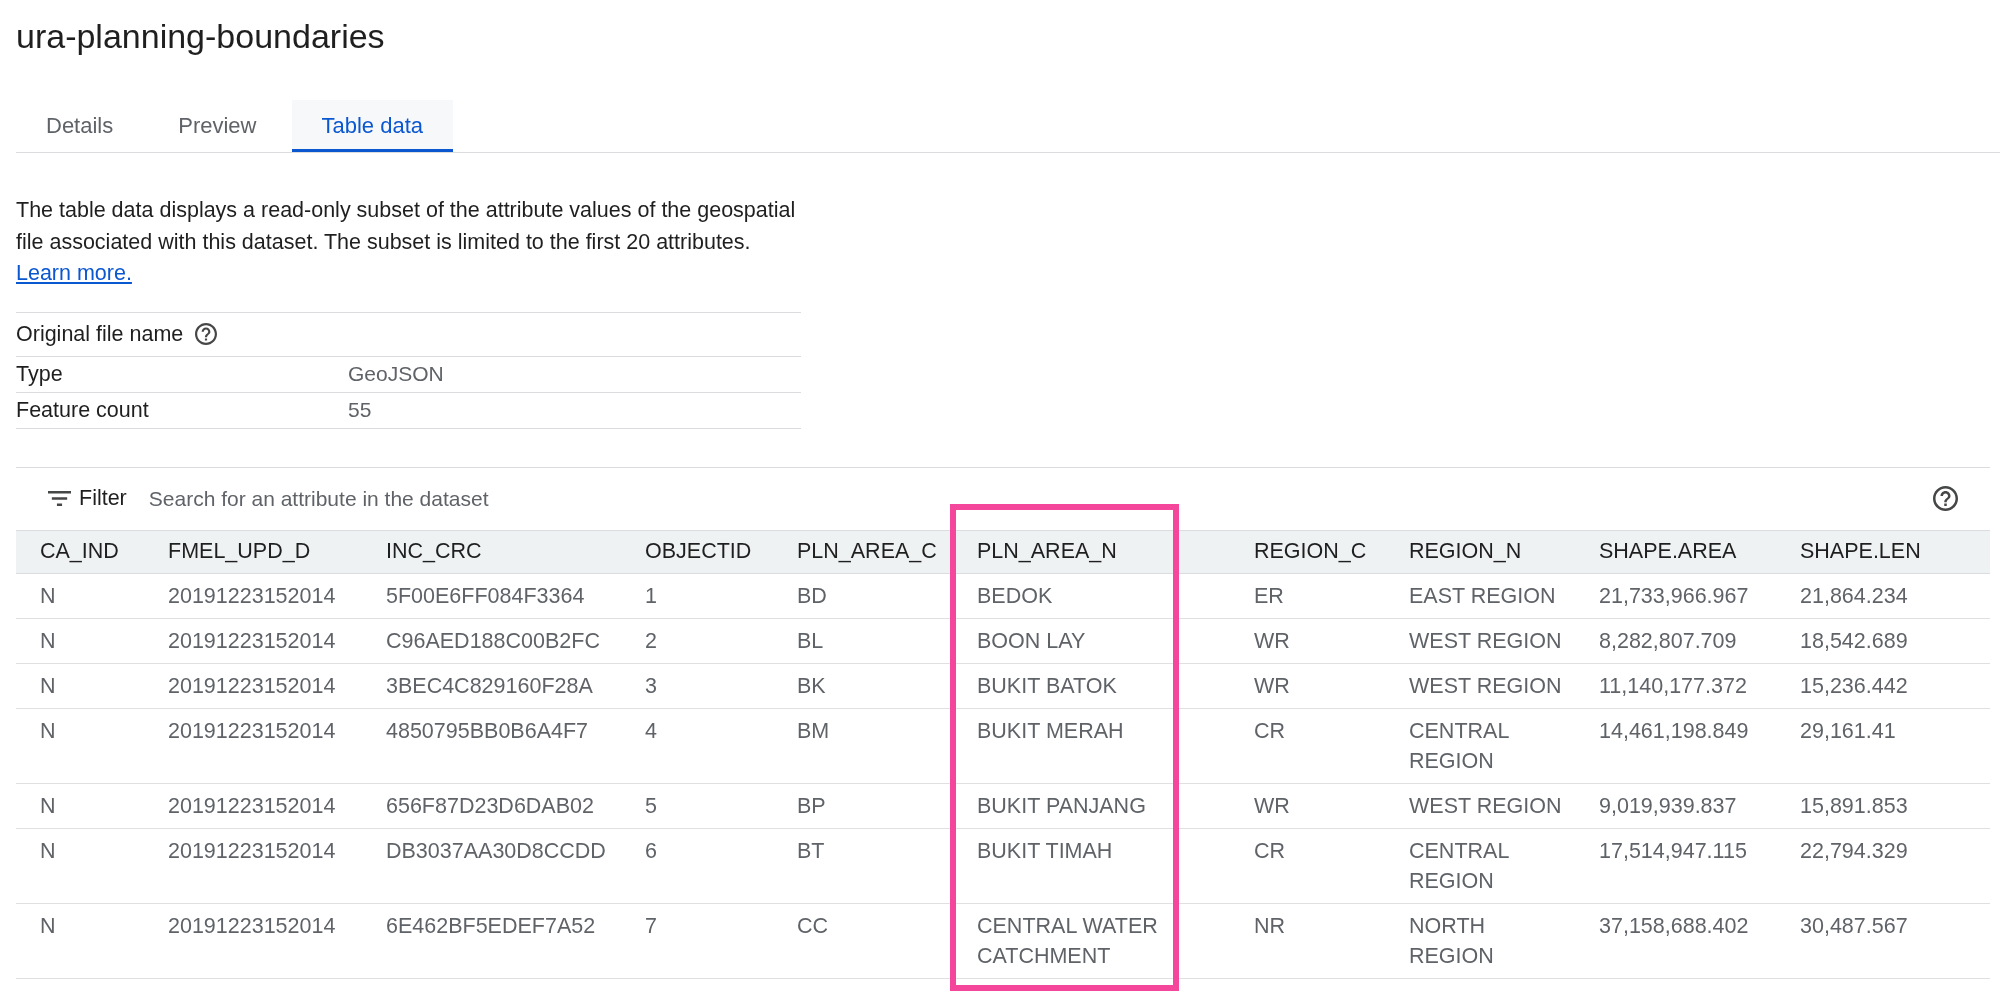 Image resolution: width=2000 pixels, height=996 pixels. Describe the element at coordinates (709, 596) in the screenshot. I see `table-cell: 1` at that location.